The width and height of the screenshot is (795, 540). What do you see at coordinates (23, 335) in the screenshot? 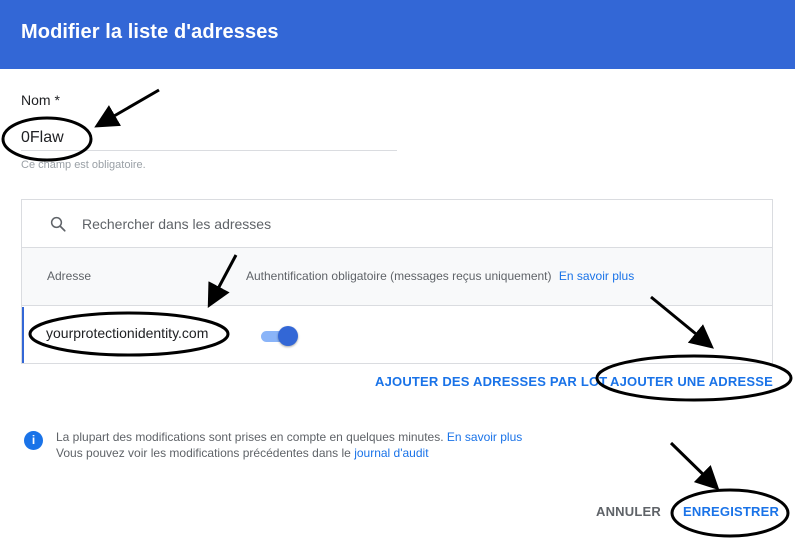
I see `row-selection-indicator` at bounding box center [23, 335].